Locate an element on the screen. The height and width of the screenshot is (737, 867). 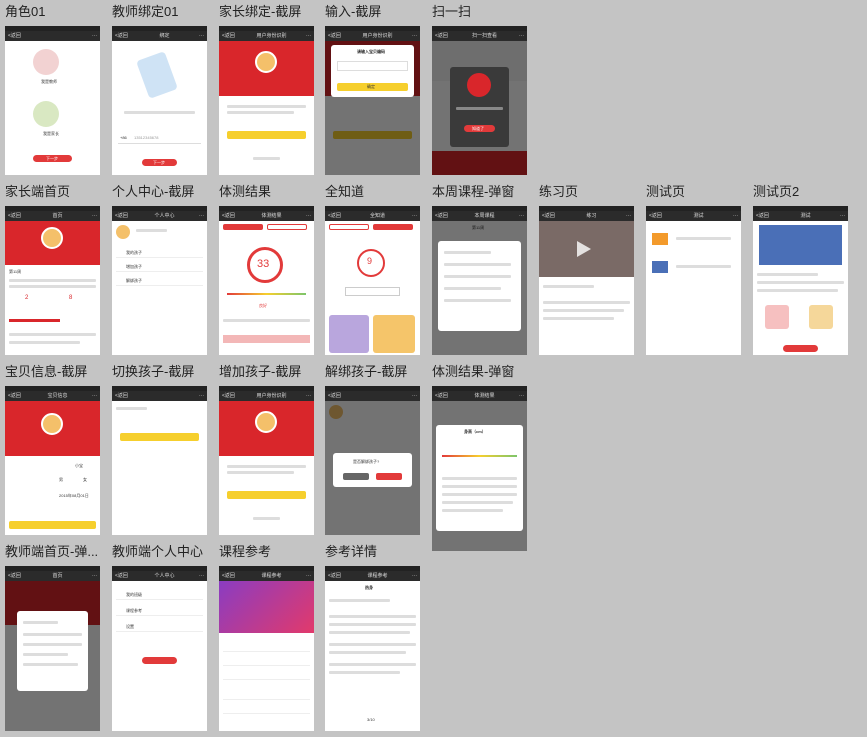
card-orange is located at coordinates (394, 334).